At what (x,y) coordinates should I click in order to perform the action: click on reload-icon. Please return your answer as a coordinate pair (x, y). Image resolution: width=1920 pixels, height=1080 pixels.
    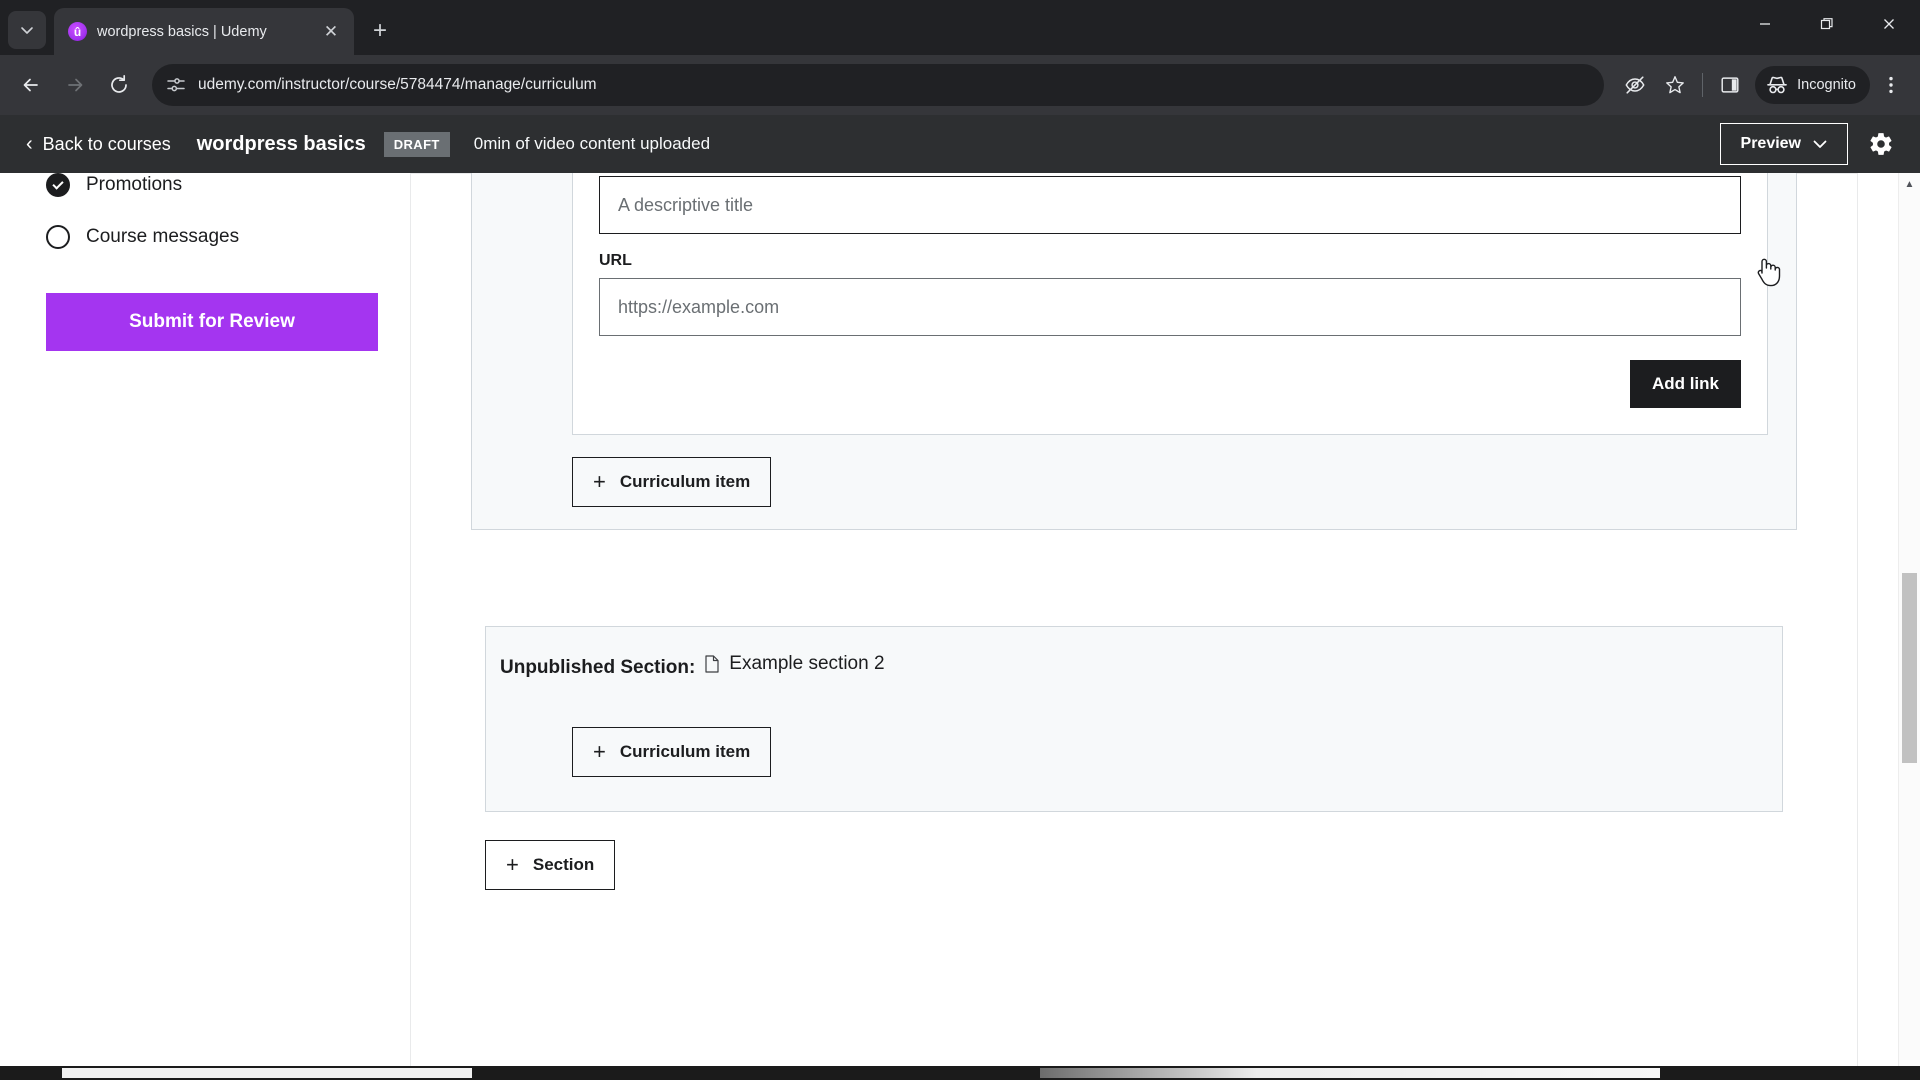
    Looking at the image, I should click on (119, 83).